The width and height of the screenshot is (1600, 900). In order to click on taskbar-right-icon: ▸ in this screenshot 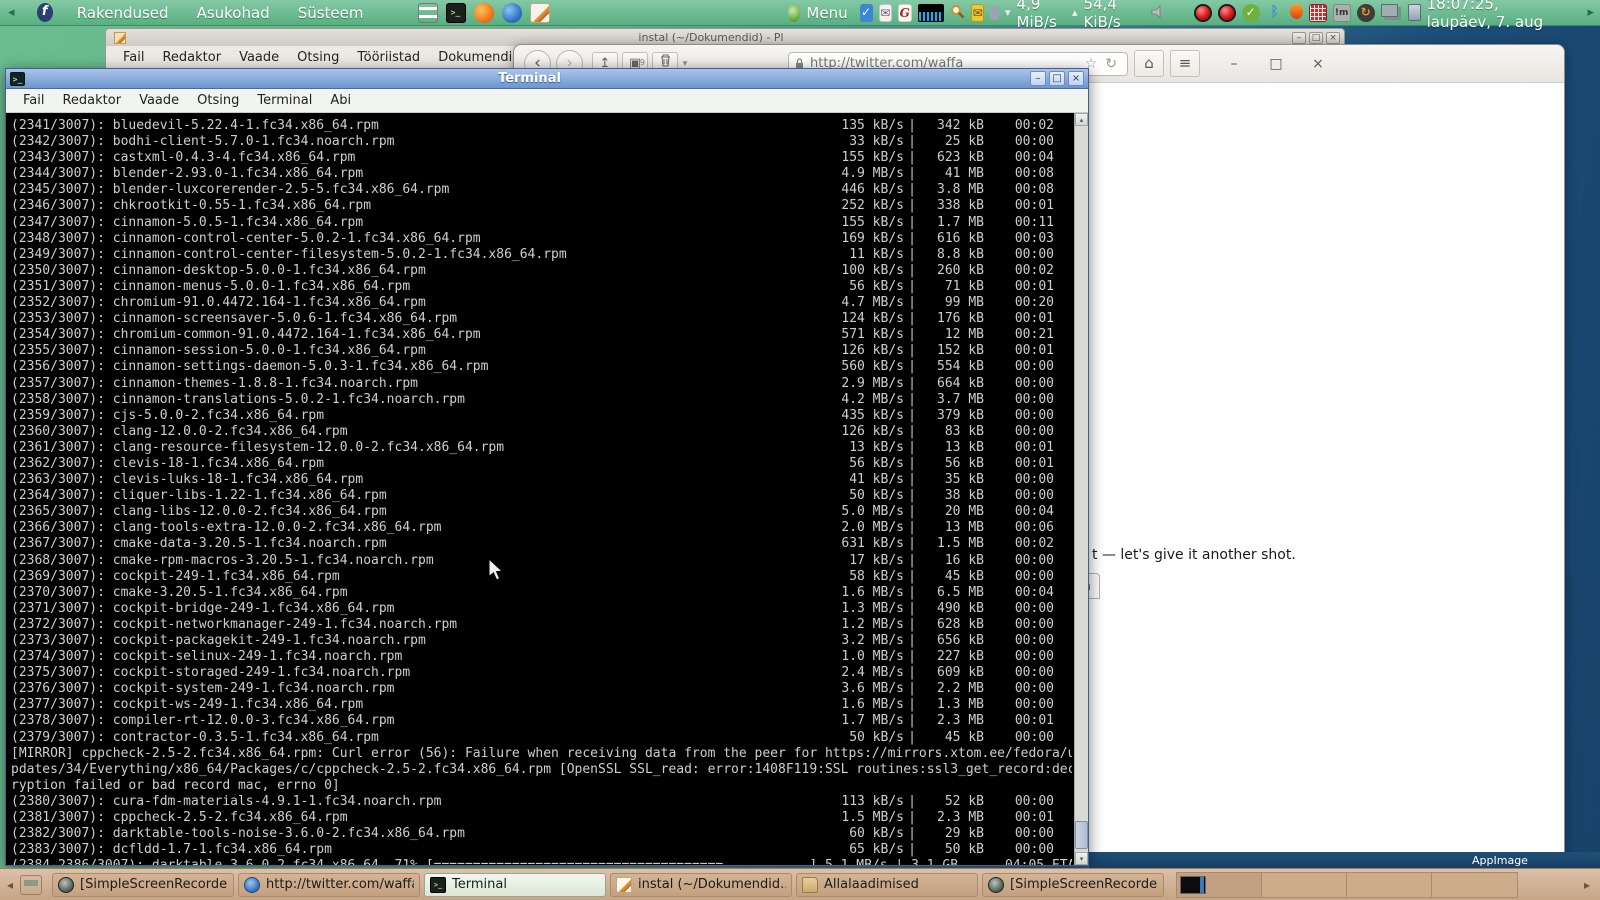, I will do `click(1587, 885)`.